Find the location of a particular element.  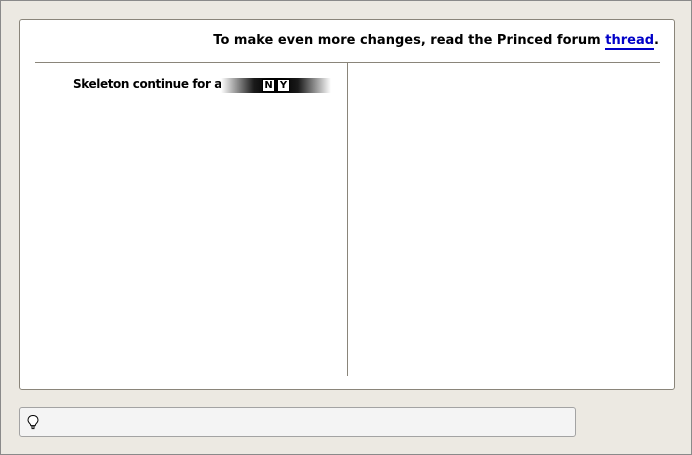

skeleton-continue-toggle: N Y is located at coordinates (276, 85).